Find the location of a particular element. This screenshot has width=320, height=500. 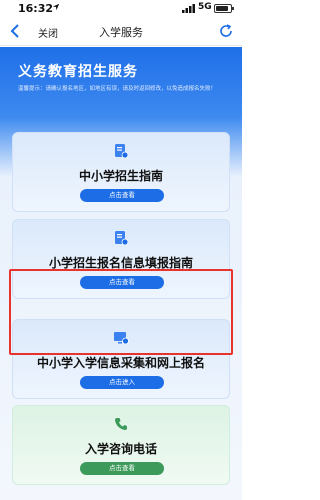

card-consultation-phone: 入学咨询电话 点击查看 is located at coordinates (121, 445).